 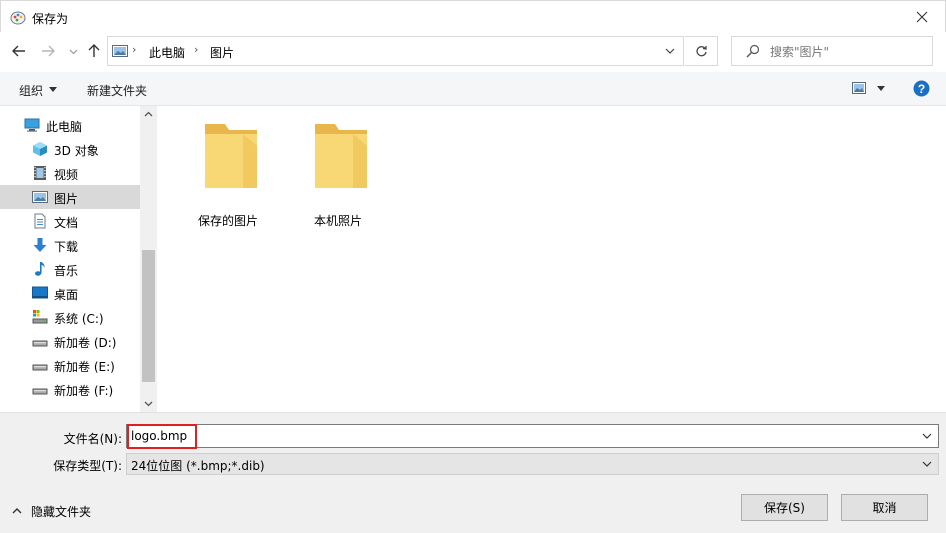 I want to click on folder-item: 保存的图片, so click(x=228, y=174).